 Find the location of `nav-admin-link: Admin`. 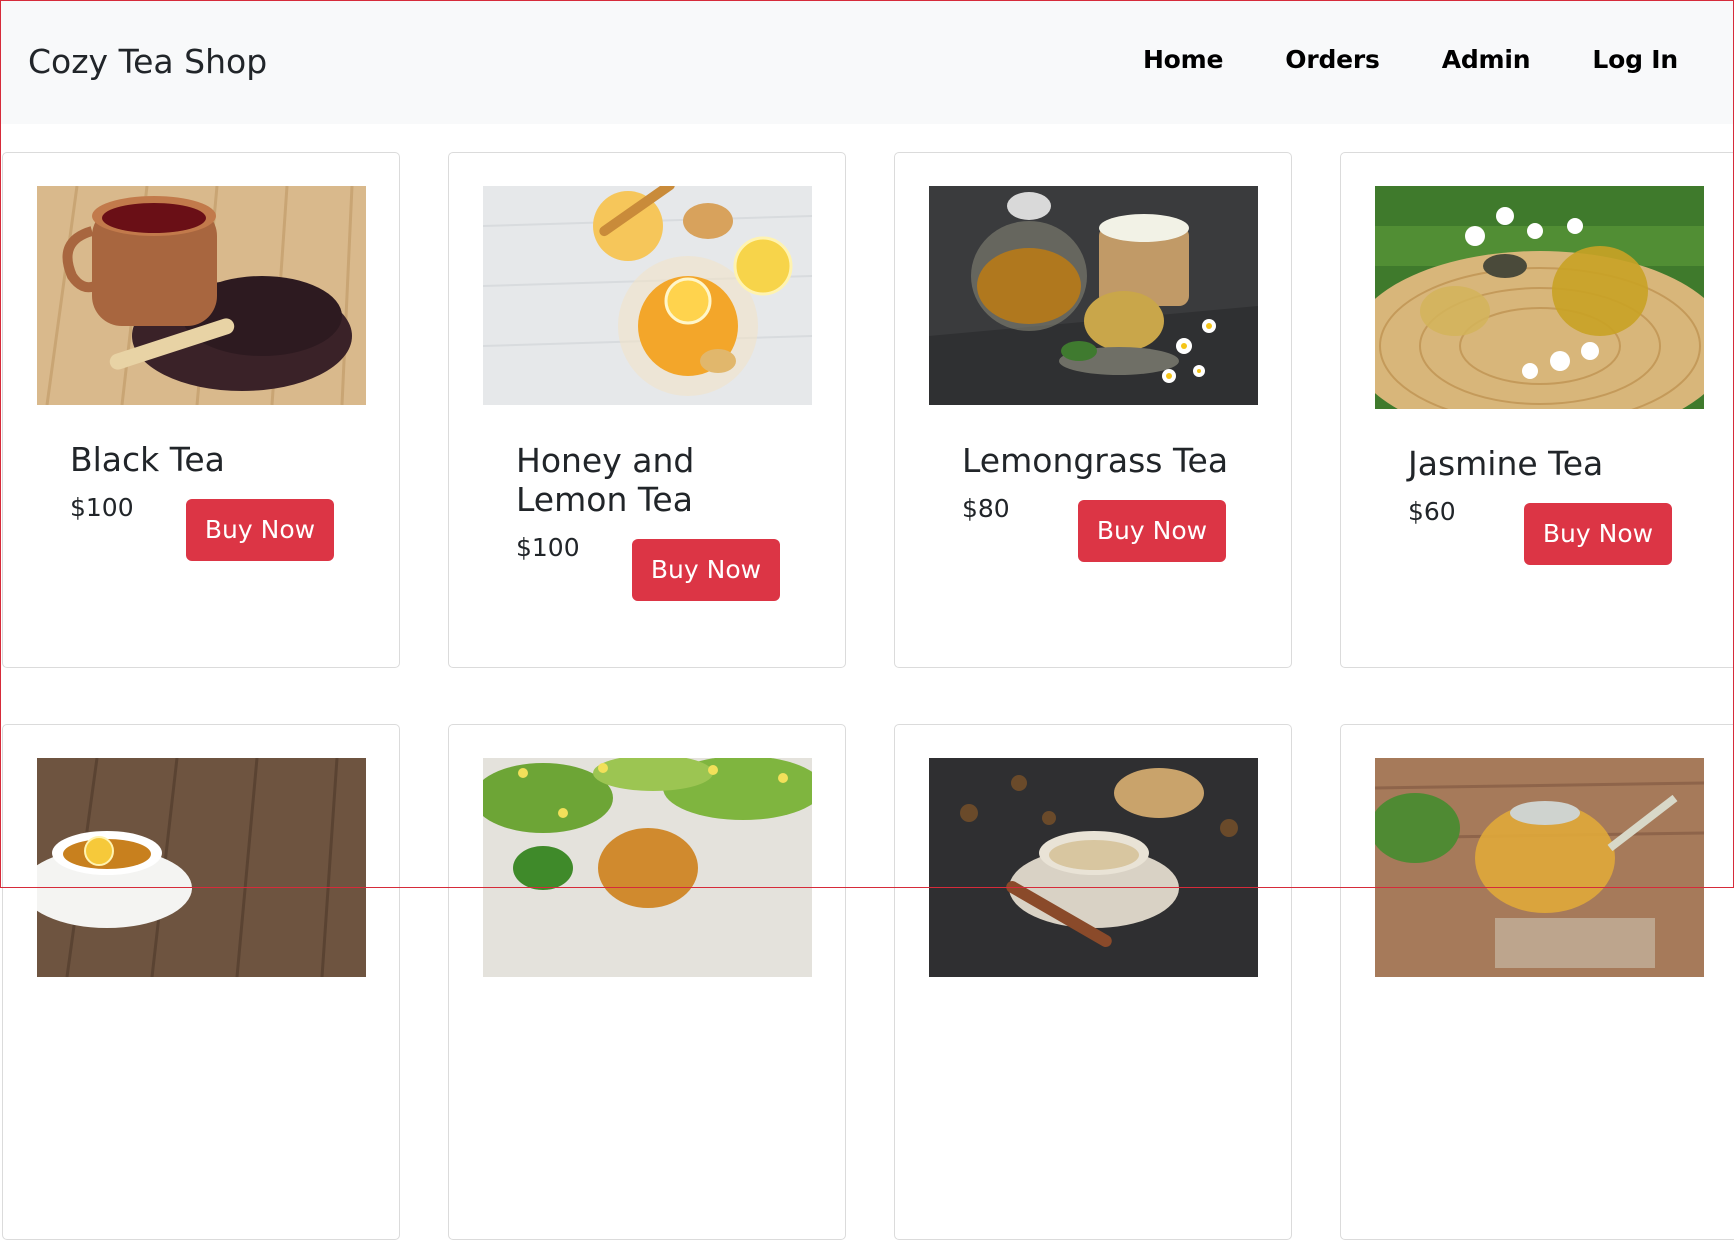

nav-admin-link: Admin is located at coordinates (1486, 59).